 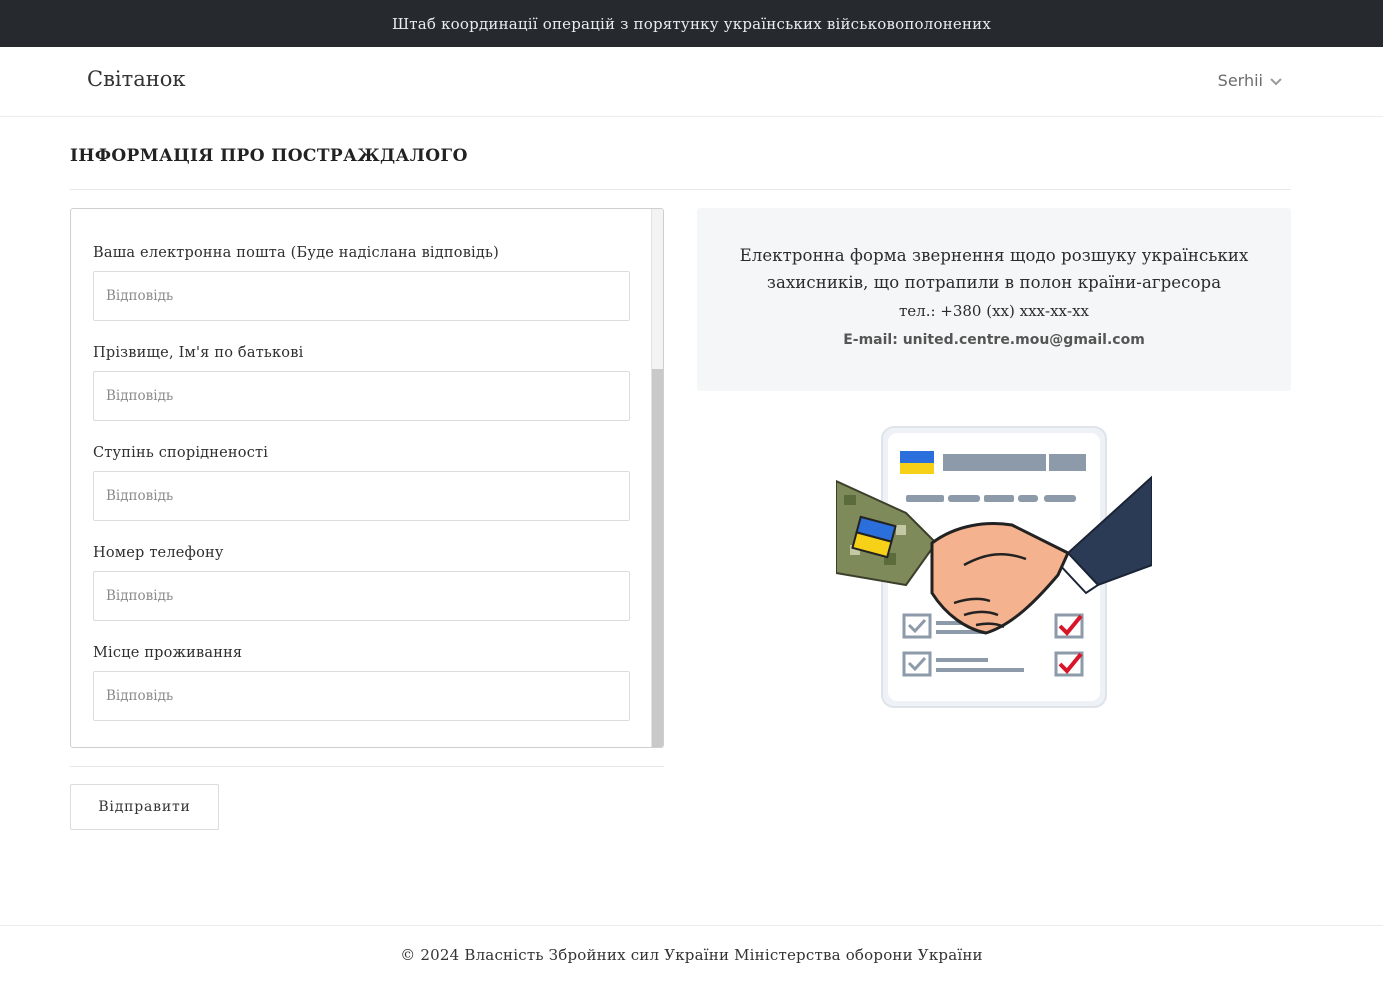 I want to click on info-email: E-mail: united.centre.mou@gmail.com, so click(x=994, y=340).